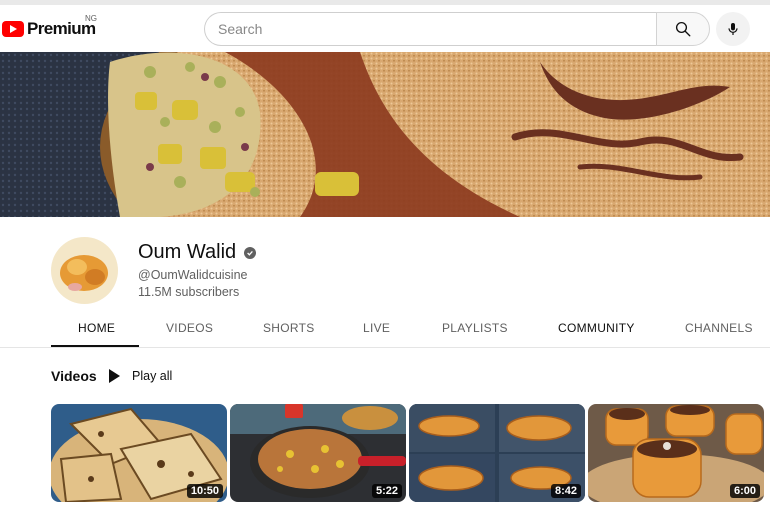 The width and height of the screenshot is (770, 515). I want to click on video-thumbnail: 8:42, so click(497, 453).